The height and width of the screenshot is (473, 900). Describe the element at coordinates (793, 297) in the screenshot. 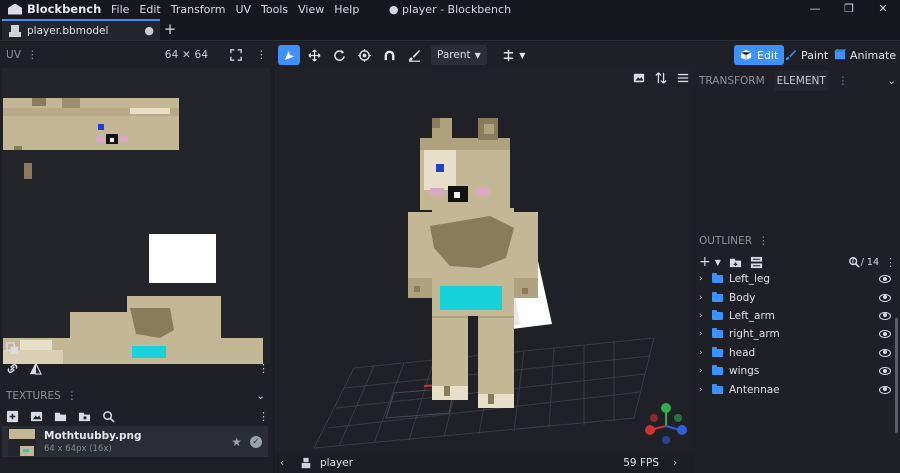

I see `outliner-group-body: › Body` at that location.